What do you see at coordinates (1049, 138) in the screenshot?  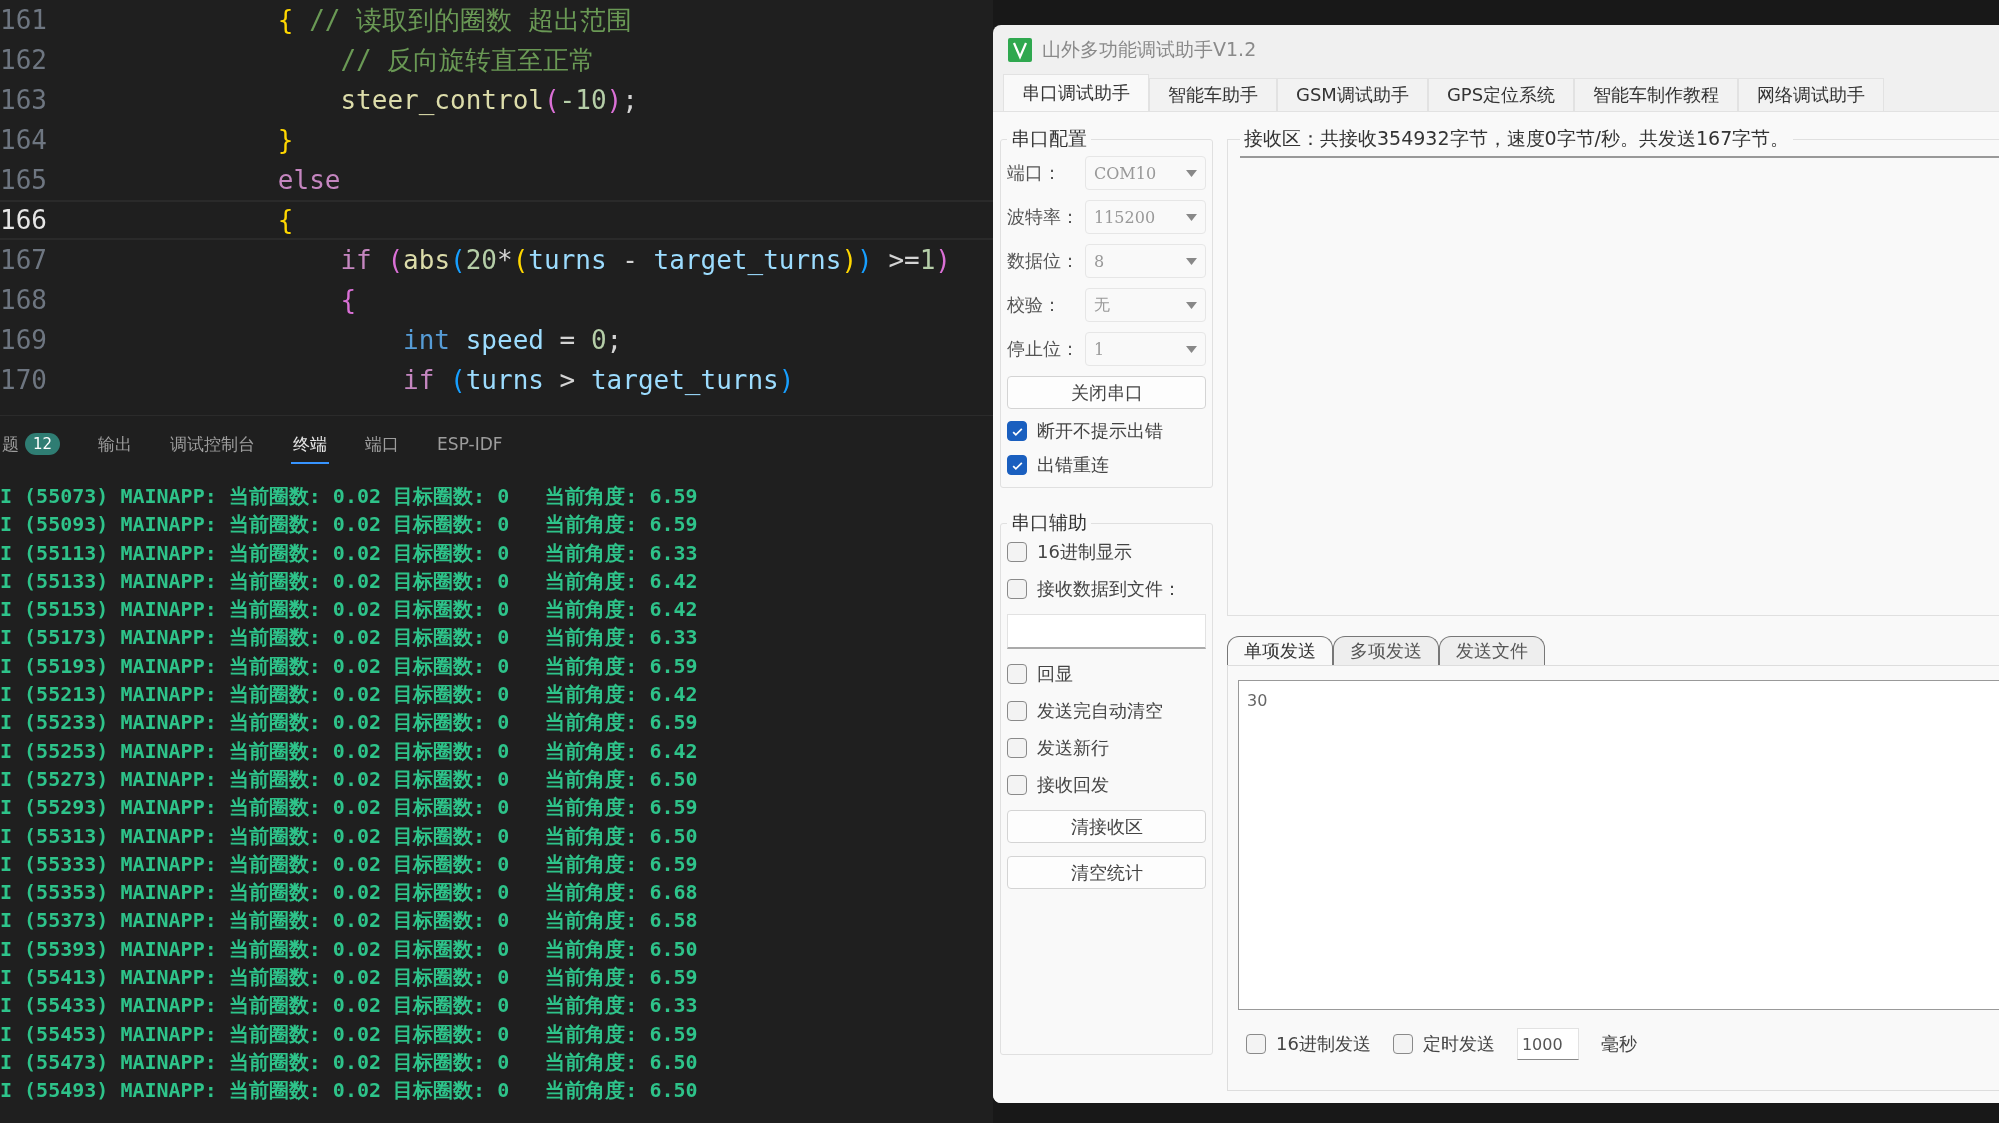 I see `group-title: 串口配置` at bounding box center [1049, 138].